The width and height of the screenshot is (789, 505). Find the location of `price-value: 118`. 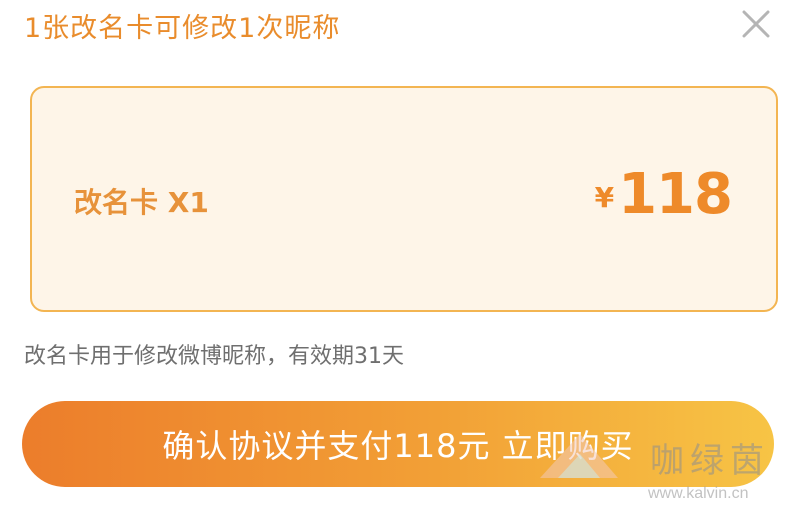

price-value: 118 is located at coordinates (675, 194).